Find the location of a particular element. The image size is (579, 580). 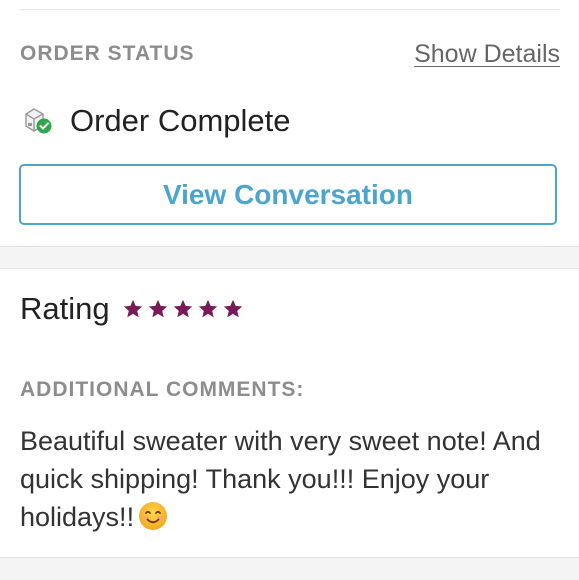

order-status-label: ORDER STATUS is located at coordinates (107, 53).